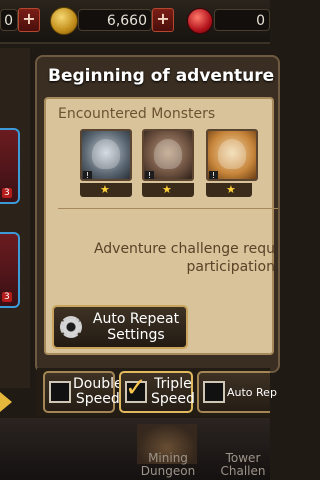  What do you see at coordinates (64, 21) in the screenshot?
I see `gold-coin-icon` at bounding box center [64, 21].